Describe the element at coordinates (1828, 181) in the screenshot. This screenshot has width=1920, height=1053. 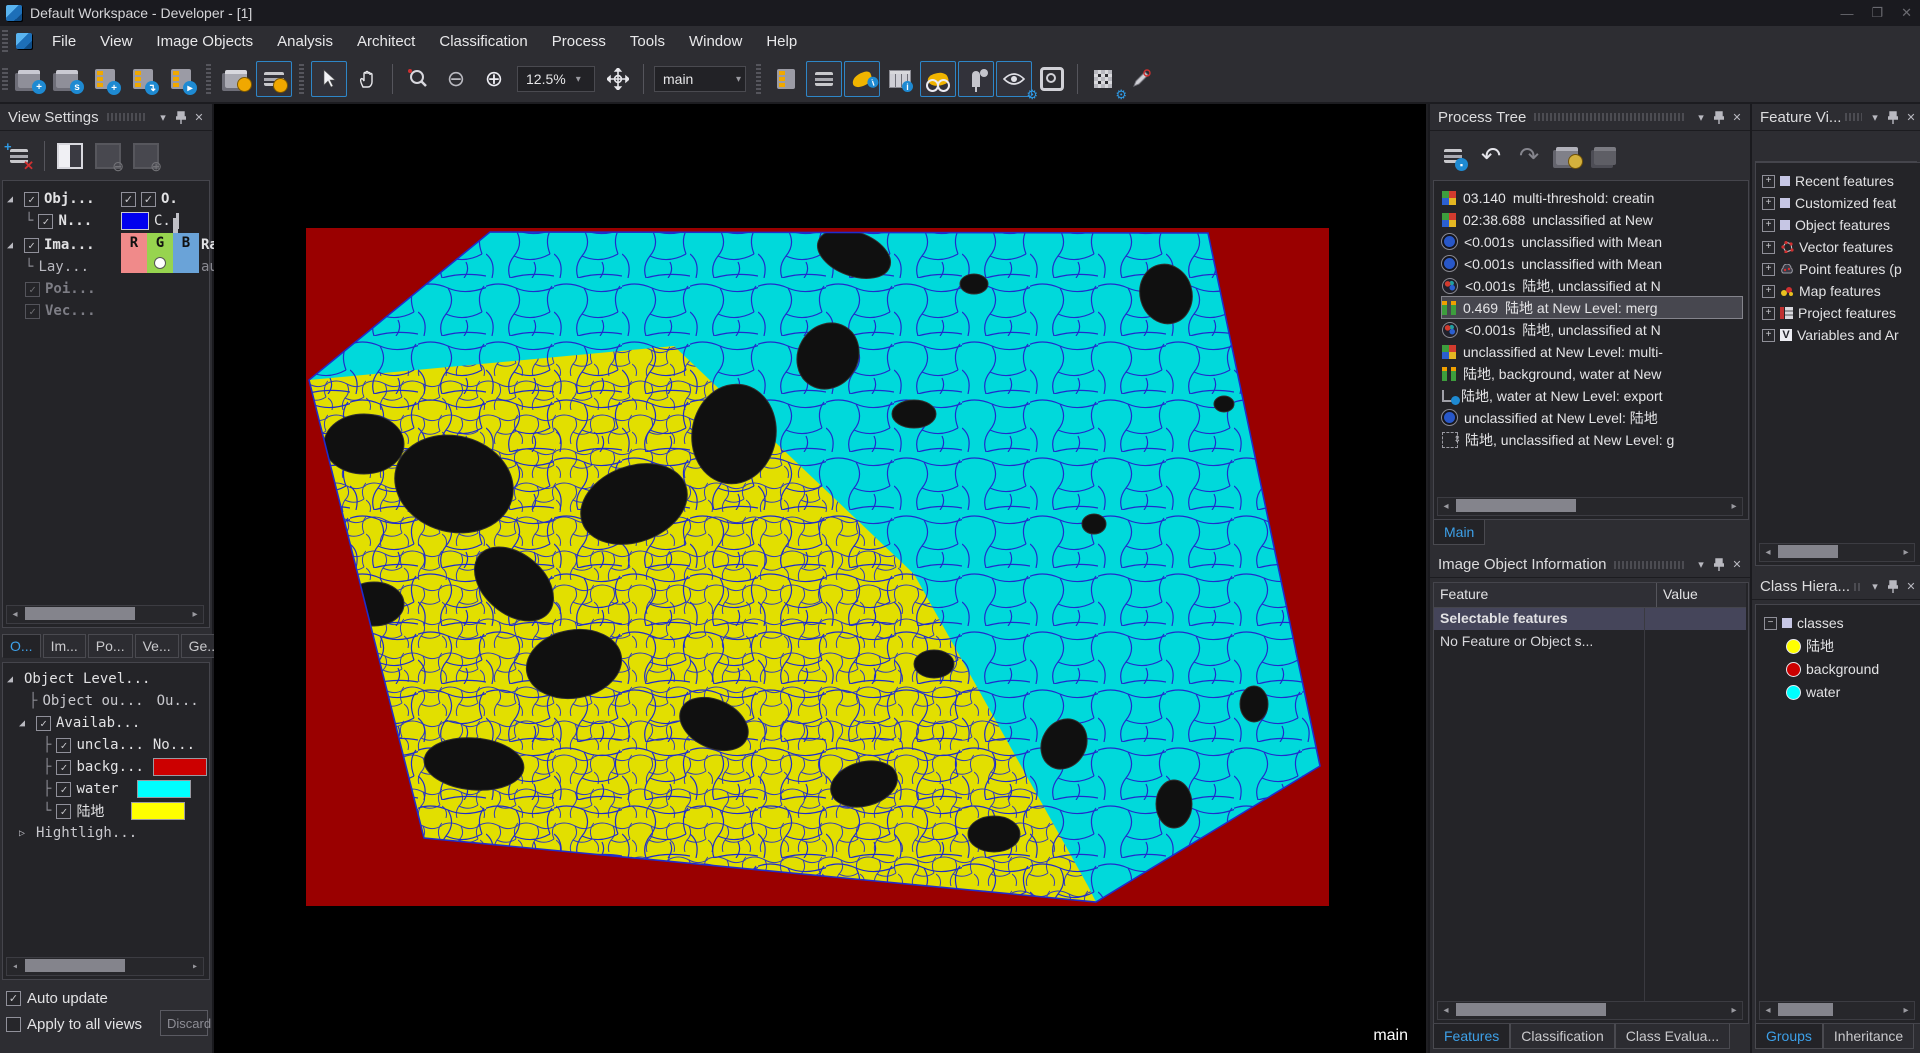
I see `feature-group-recent: + Recent features` at that location.